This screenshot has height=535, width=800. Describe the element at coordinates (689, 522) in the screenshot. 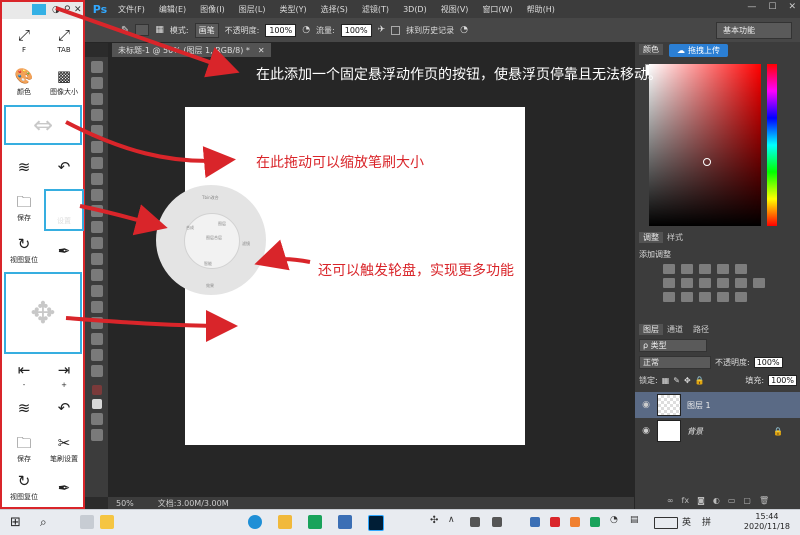

I see `ime-mode: 英` at that location.